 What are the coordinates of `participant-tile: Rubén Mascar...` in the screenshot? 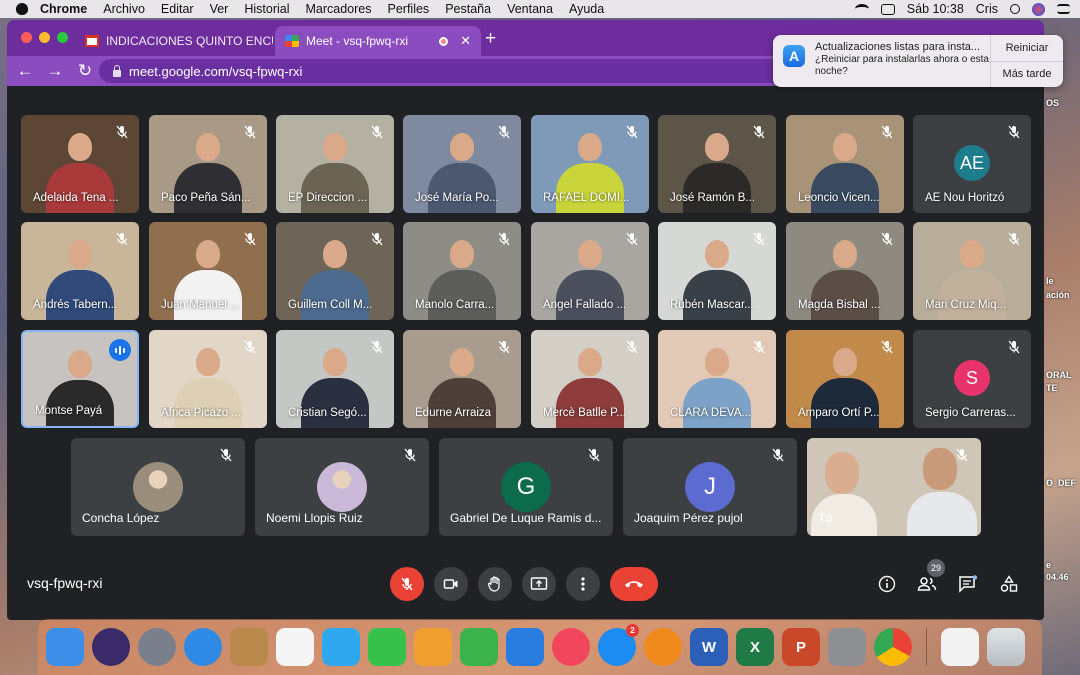 It's located at (717, 271).